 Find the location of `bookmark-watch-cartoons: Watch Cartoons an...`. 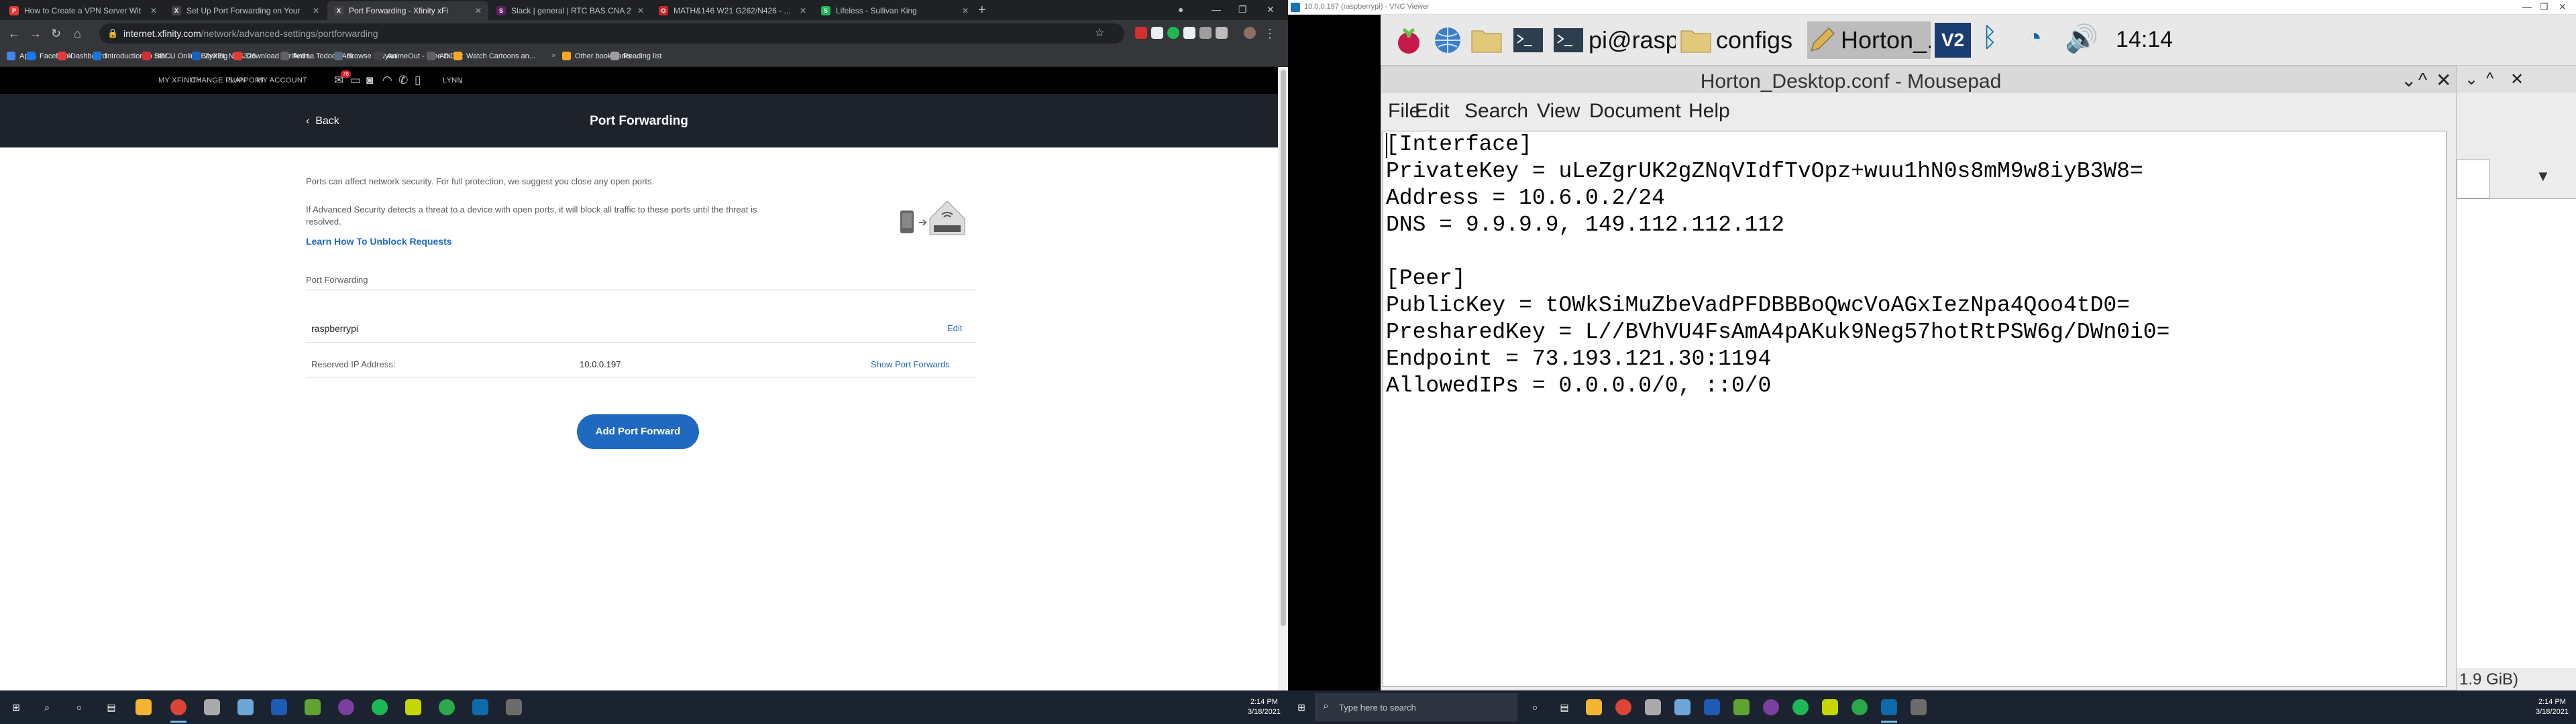

bookmark-watch-cartoons: Watch Cartoons an... is located at coordinates (494, 56).